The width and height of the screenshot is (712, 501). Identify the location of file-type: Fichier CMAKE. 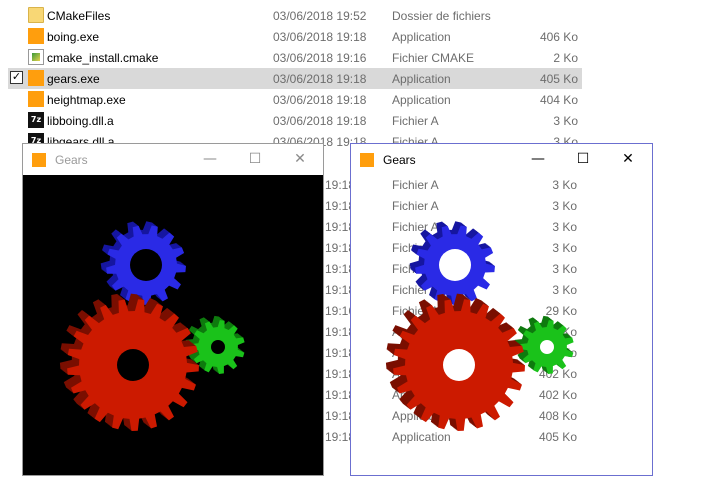
(433, 58).